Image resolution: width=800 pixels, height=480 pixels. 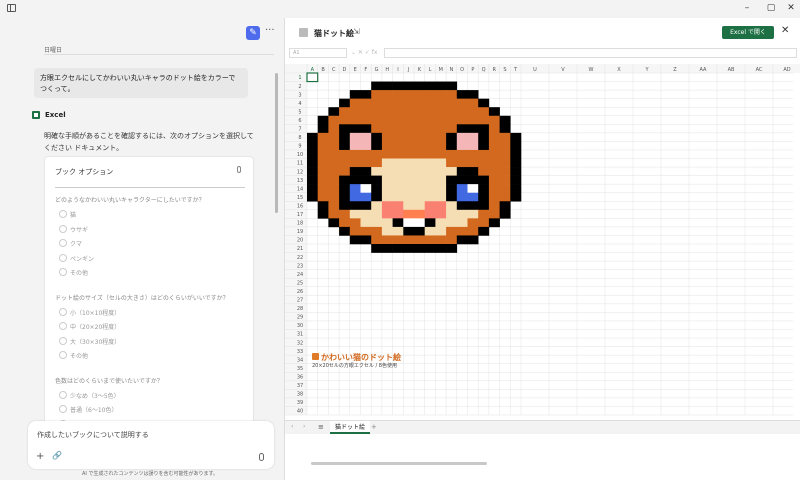 What do you see at coordinates (300, 352) in the screenshot?
I see `row-header-33: 33` at bounding box center [300, 352].